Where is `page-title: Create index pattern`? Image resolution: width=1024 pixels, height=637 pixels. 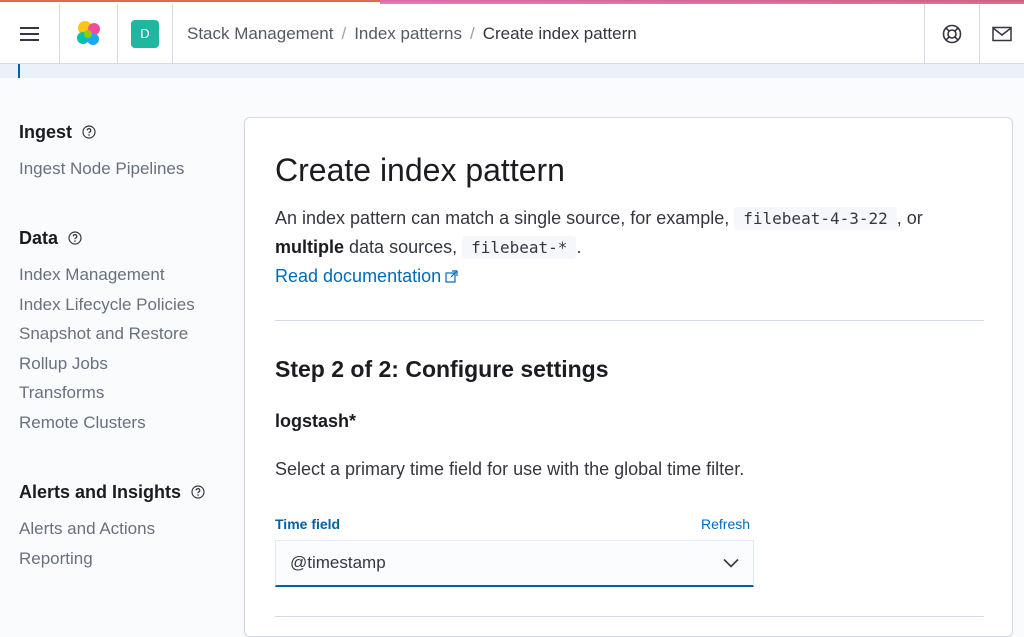
page-title: Create index pattern is located at coordinates (420, 170).